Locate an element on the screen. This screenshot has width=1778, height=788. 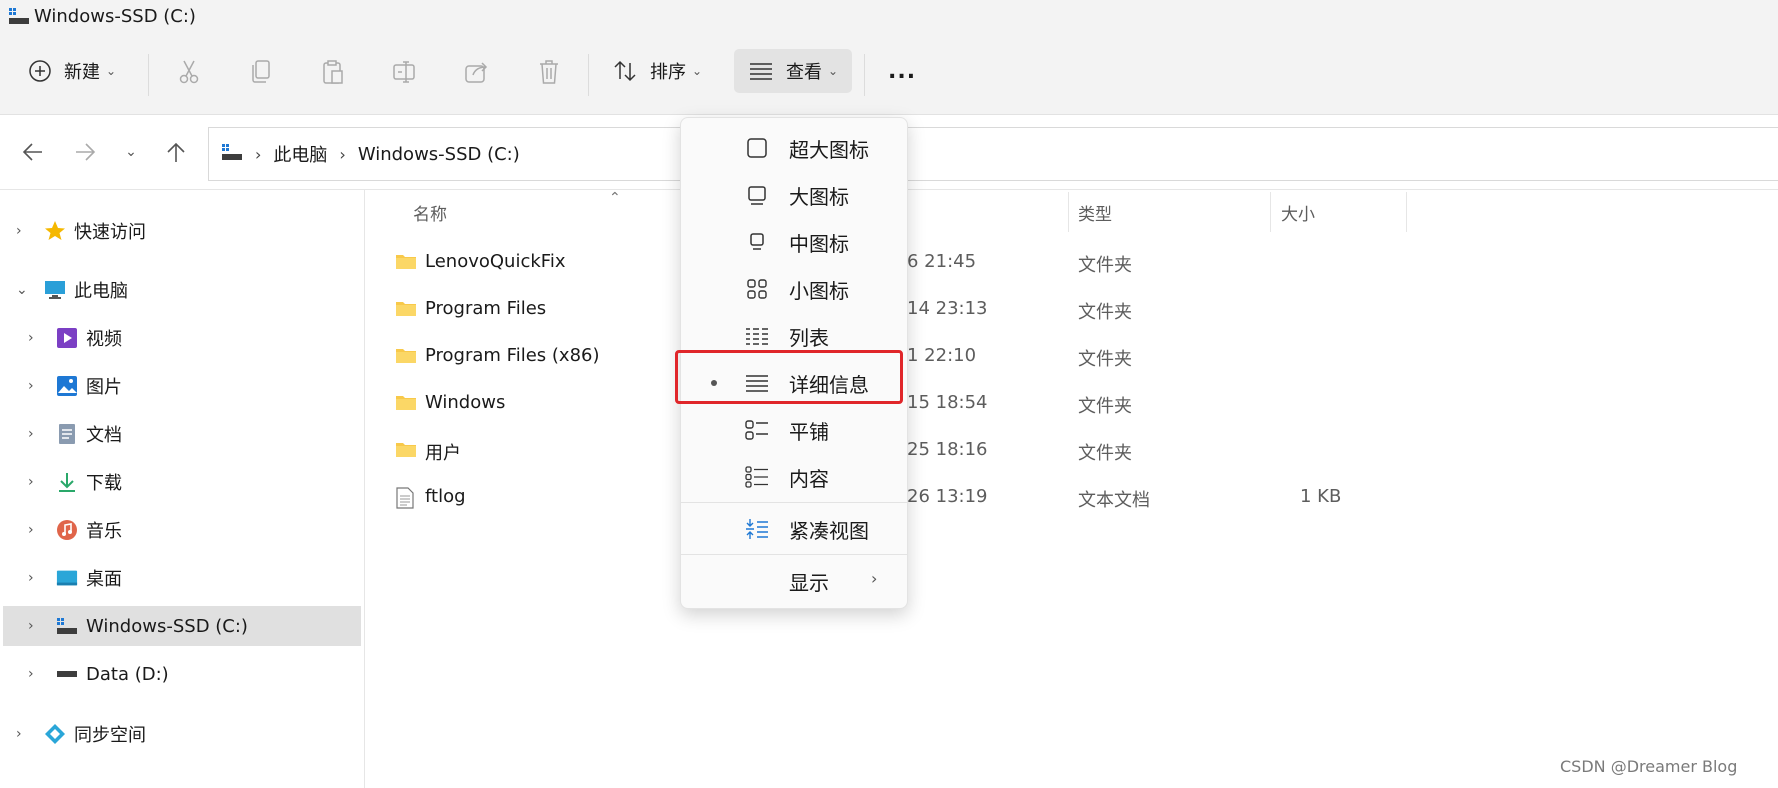
menu-item-medium-icons: 中图标 is located at coordinates (794, 241).